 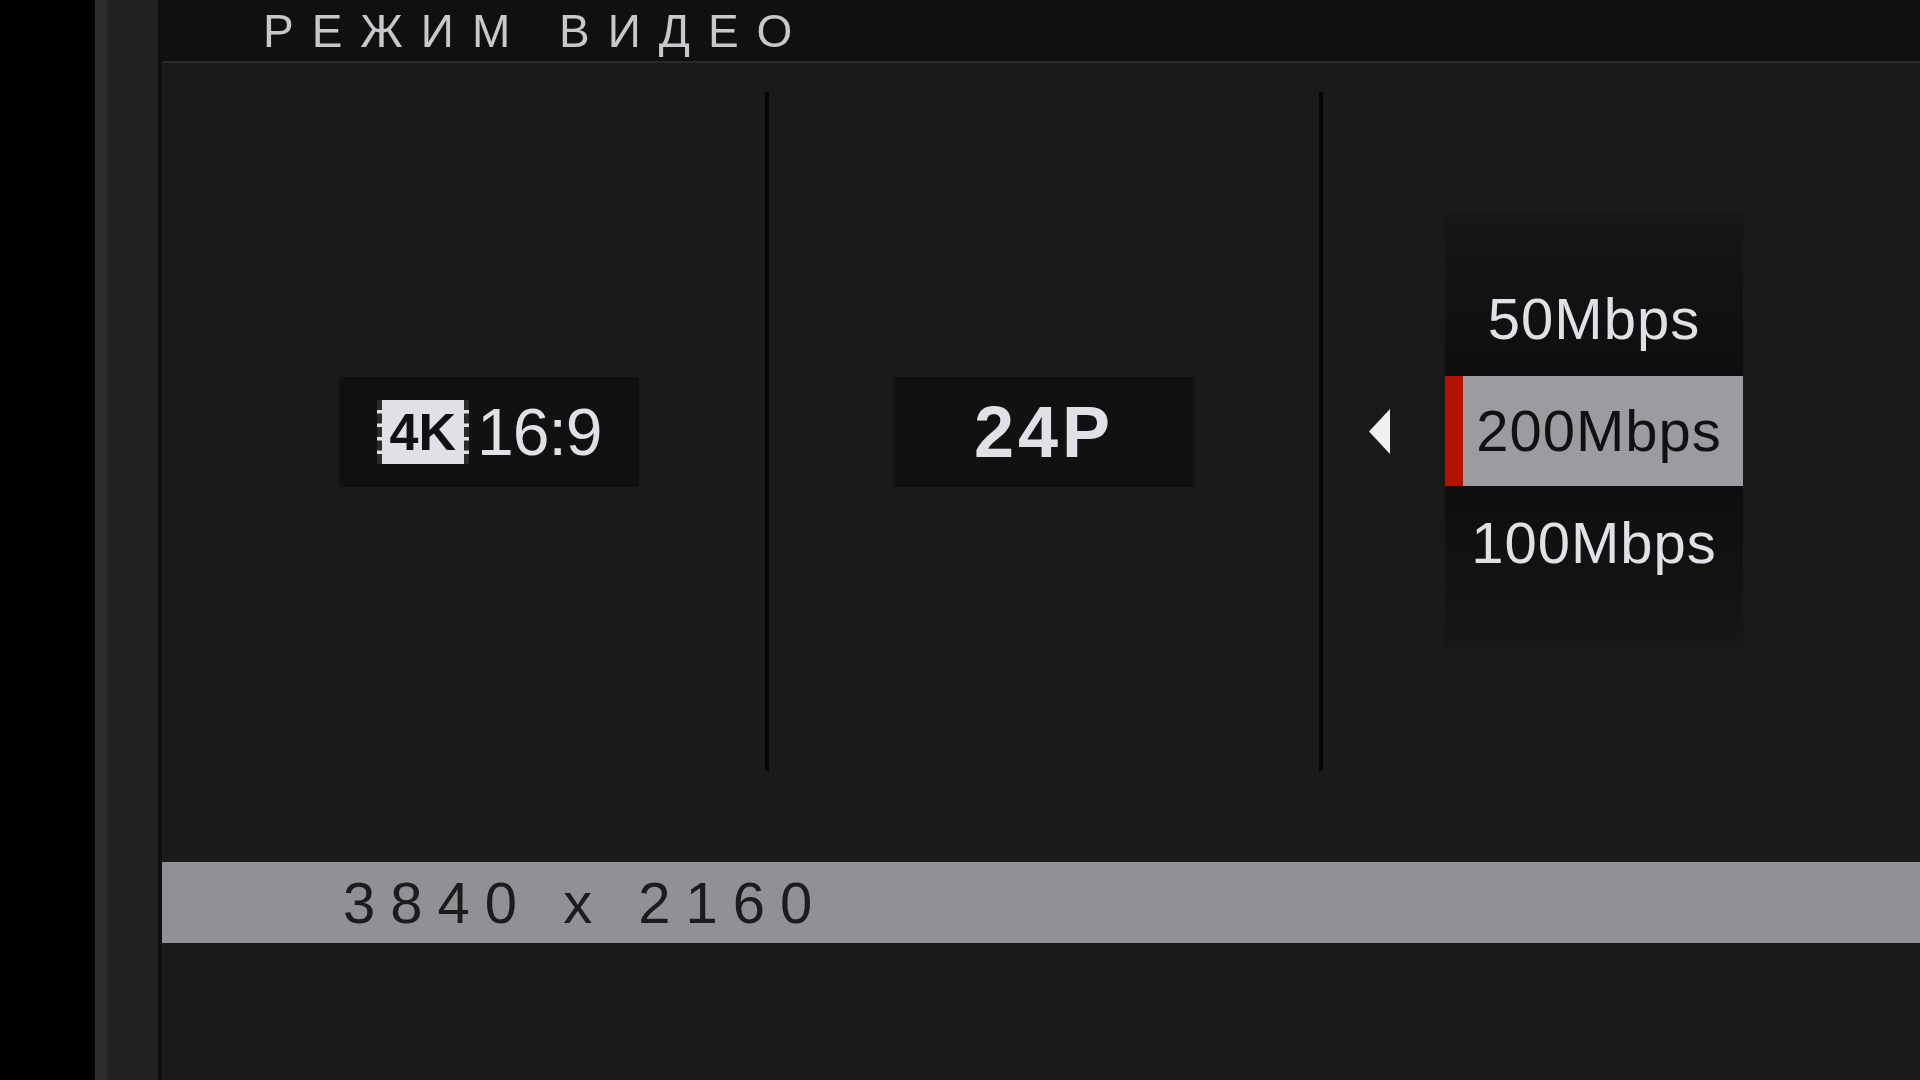 I want to click on caret-left-icon, so click(x=1379, y=431).